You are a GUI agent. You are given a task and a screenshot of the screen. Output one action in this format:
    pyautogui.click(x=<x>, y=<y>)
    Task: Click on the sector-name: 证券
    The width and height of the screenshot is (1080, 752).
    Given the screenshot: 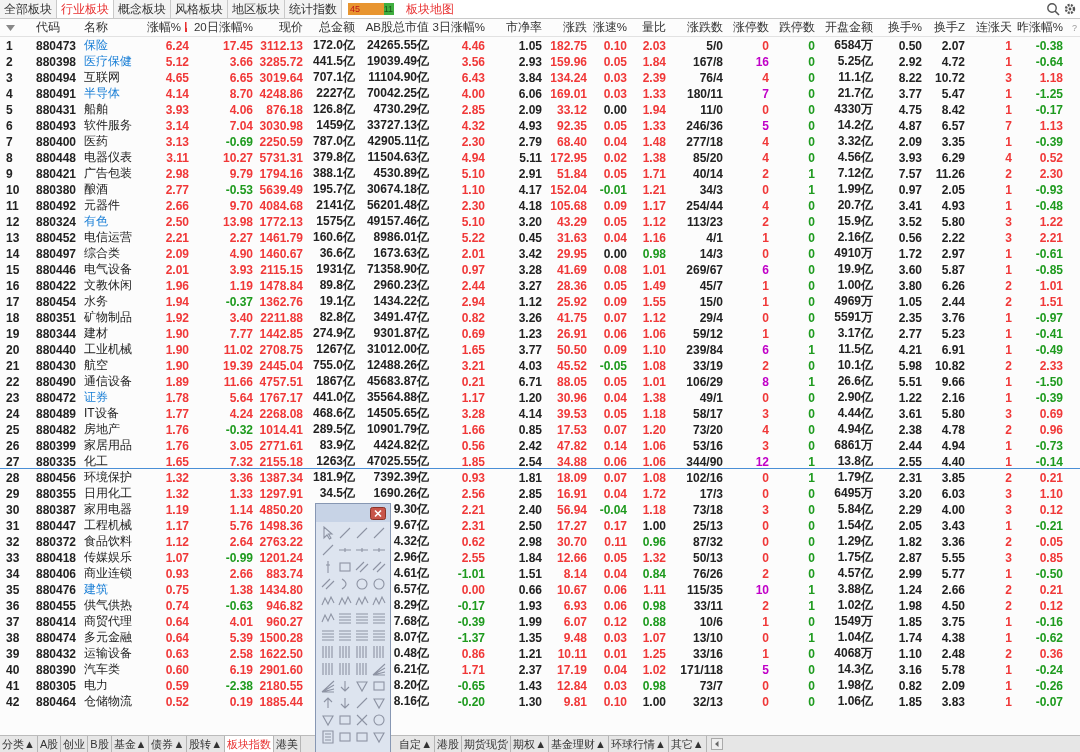 What is the action you would take?
    pyautogui.click(x=96, y=397)
    